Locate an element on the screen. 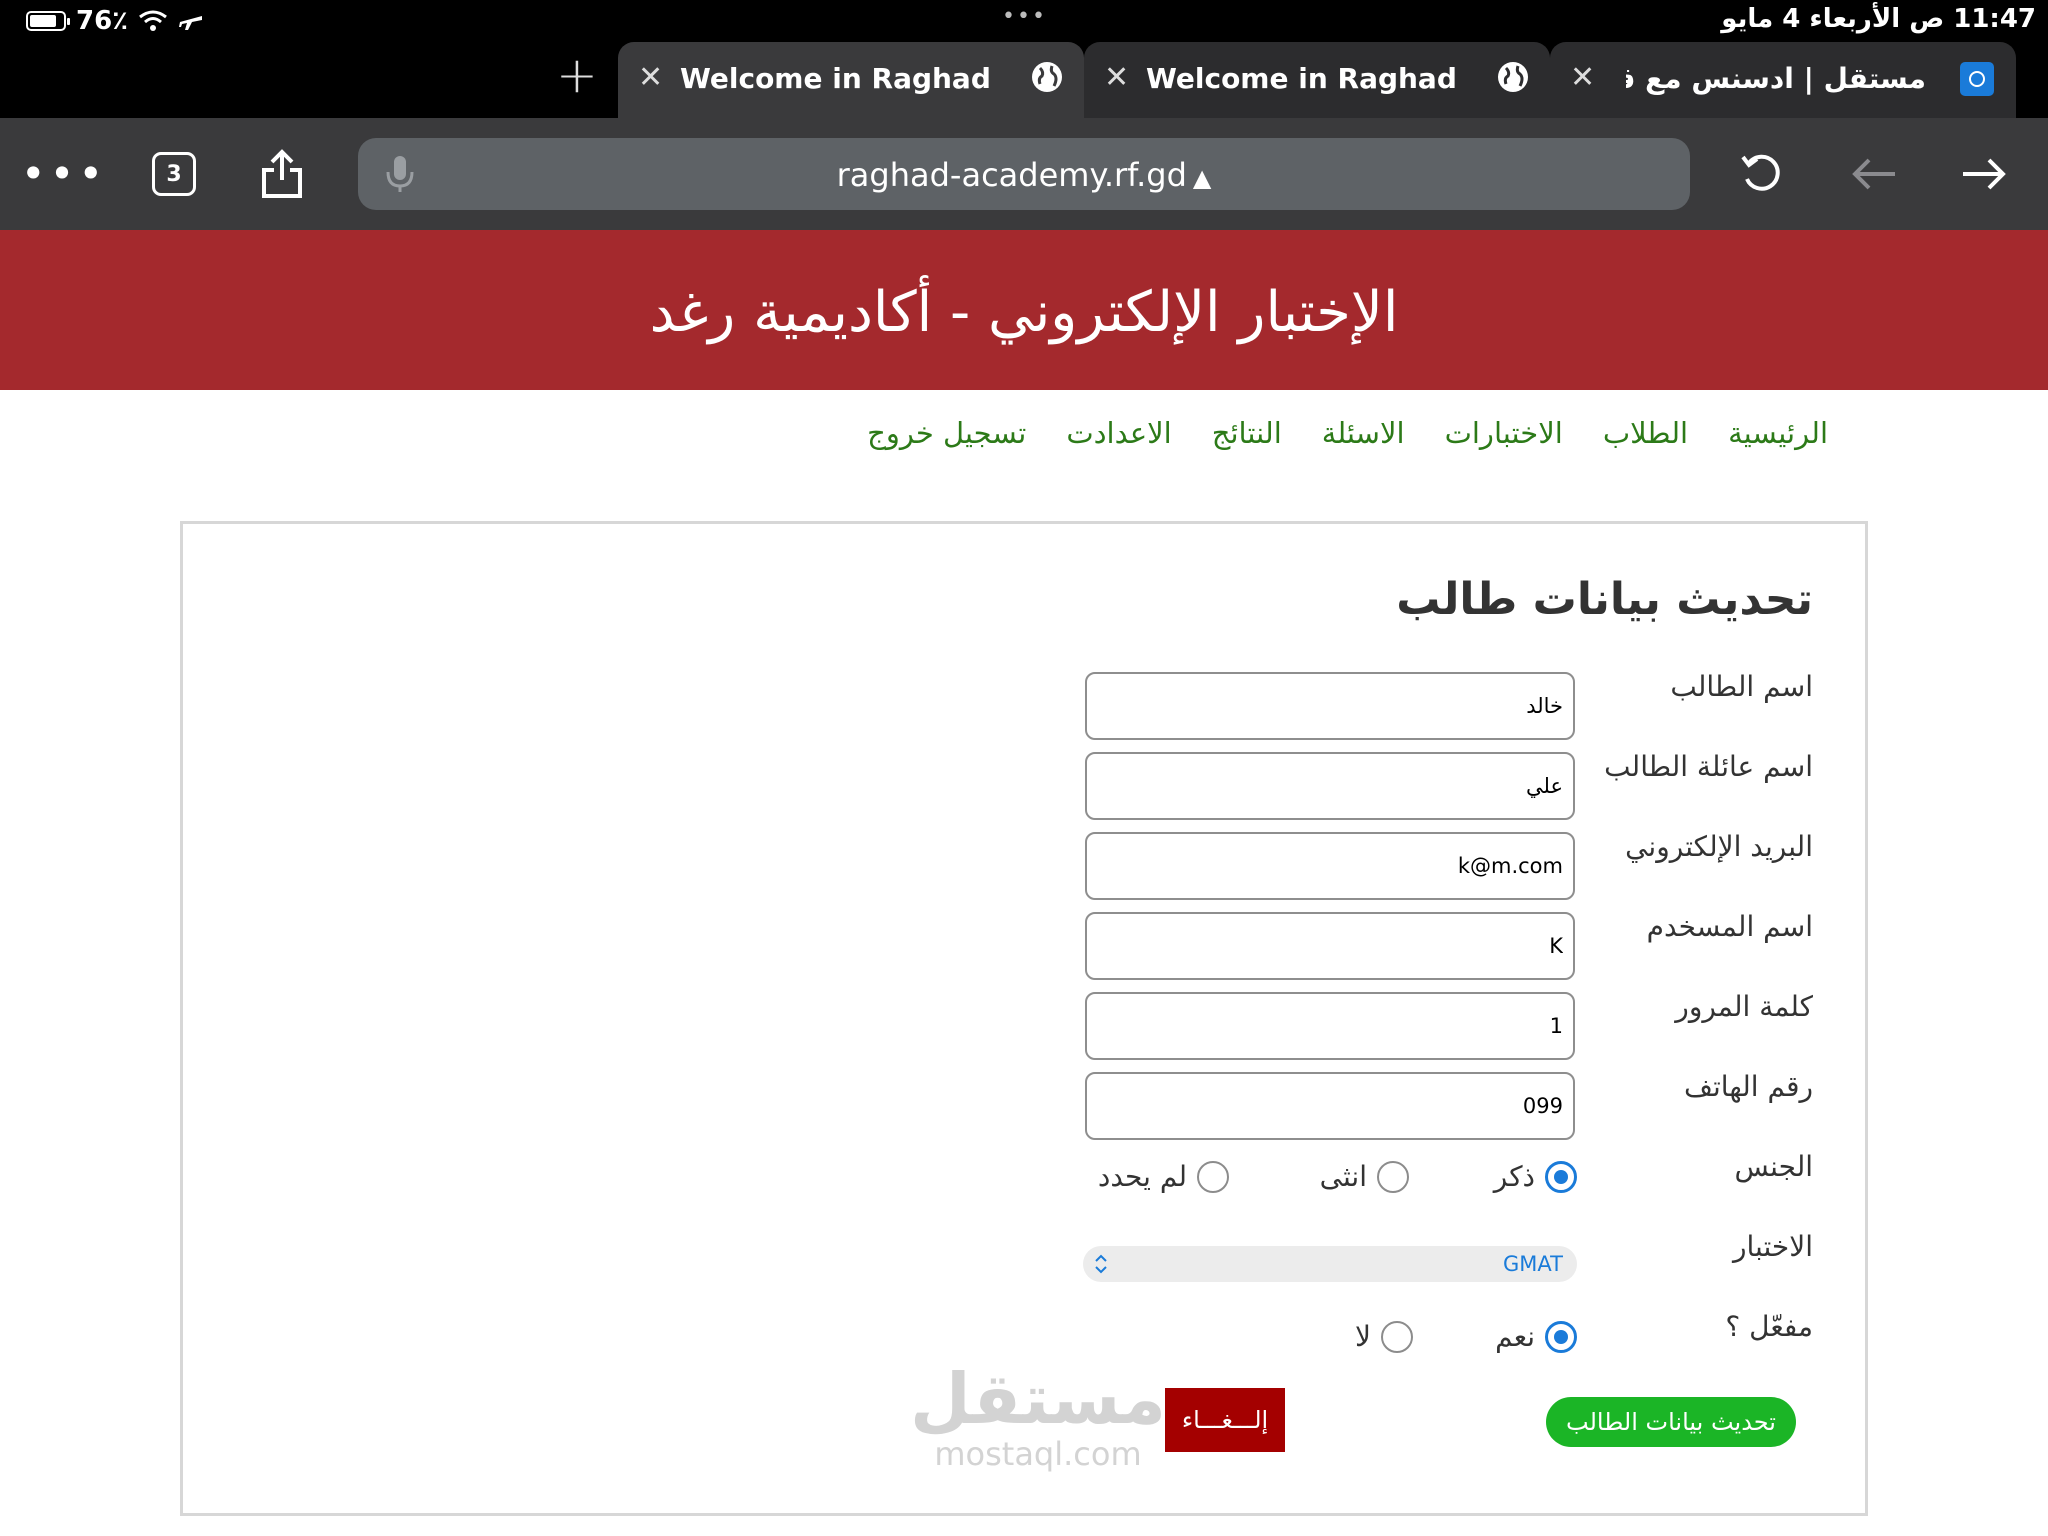 This screenshot has height=1536, width=2048. nav-questions: الاسئلة is located at coordinates (1363, 433).